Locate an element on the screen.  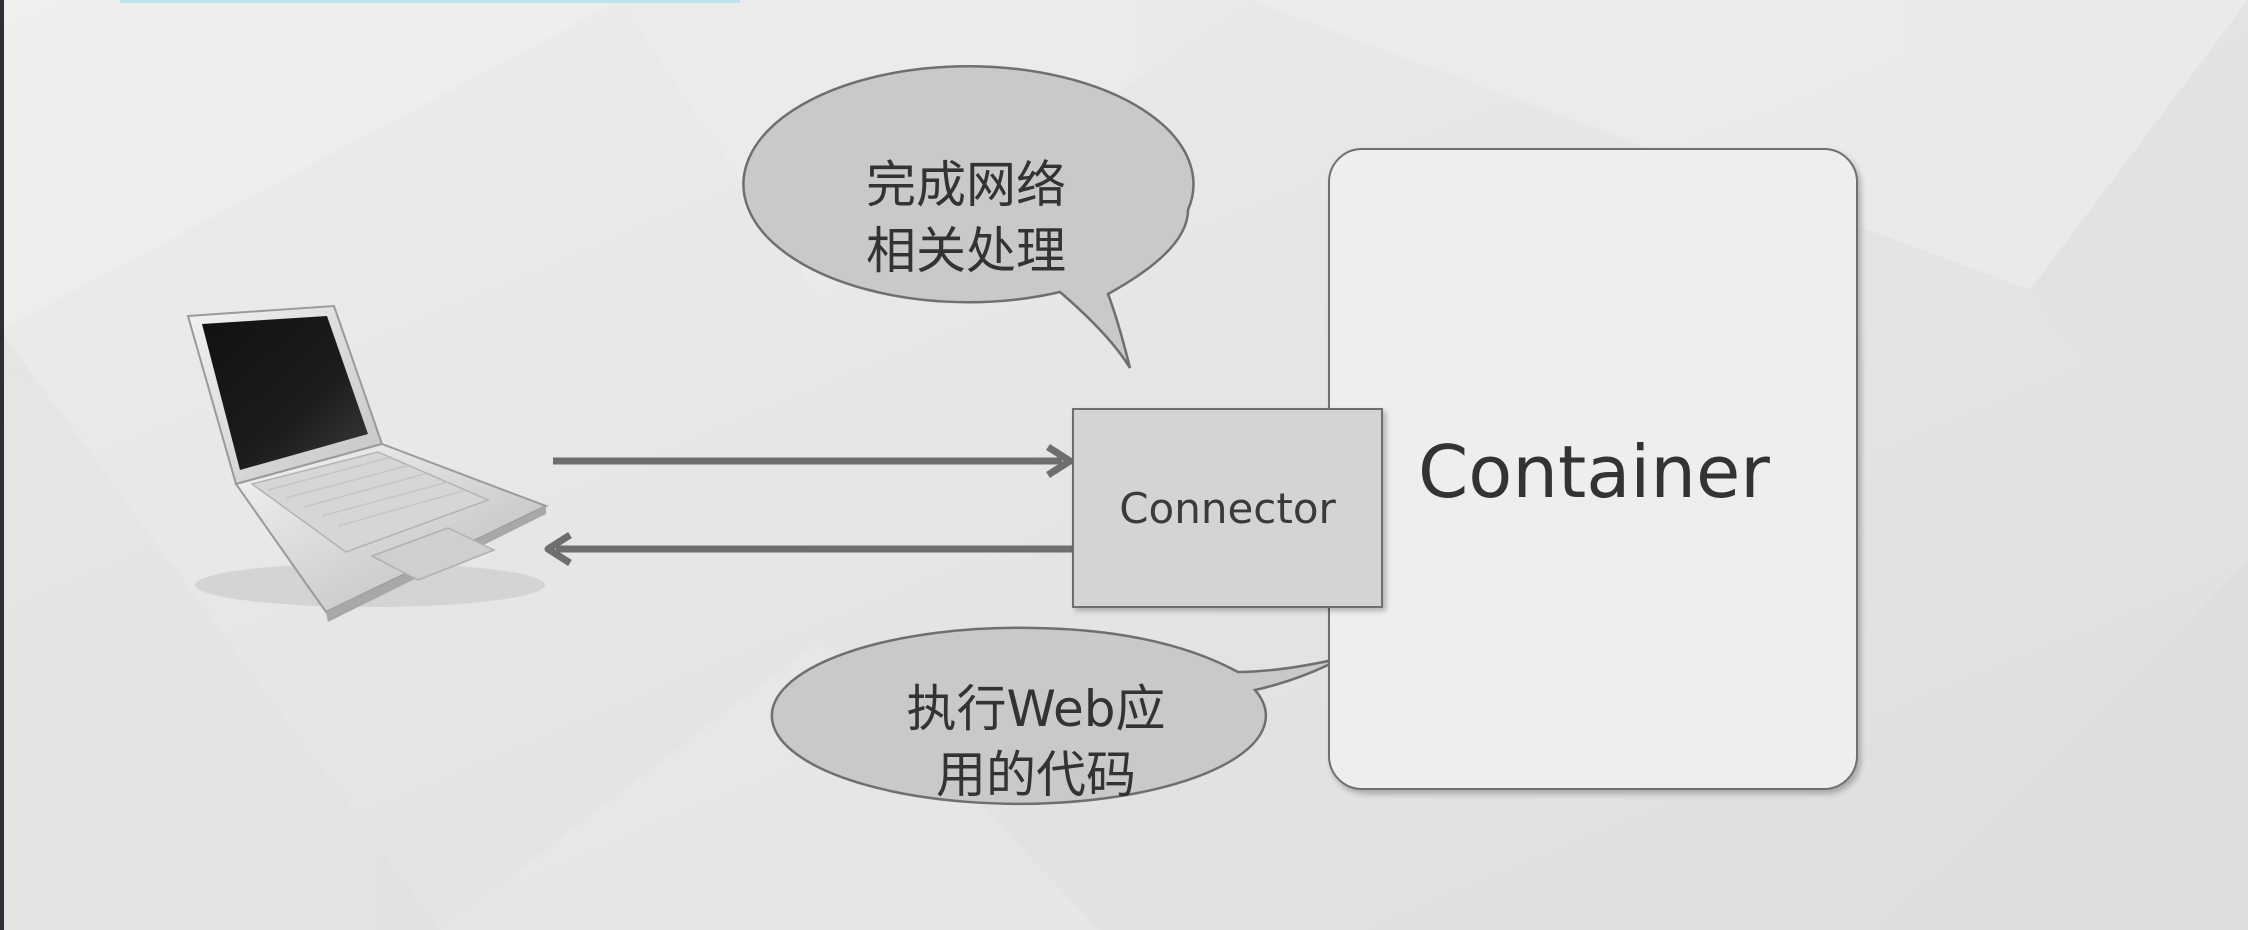
container-label: Container is located at coordinates (1594, 472).